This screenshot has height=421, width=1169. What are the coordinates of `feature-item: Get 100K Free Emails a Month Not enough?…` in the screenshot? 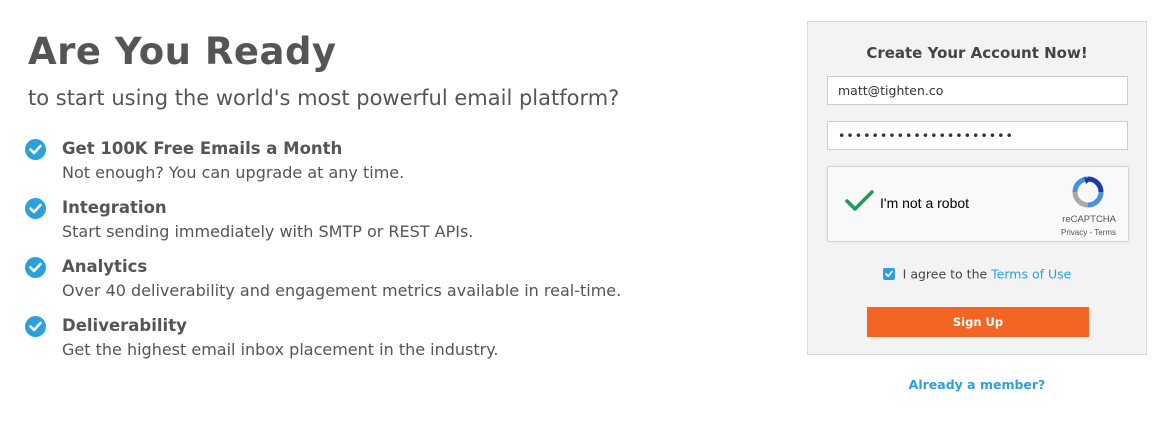 It's located at (396, 167).